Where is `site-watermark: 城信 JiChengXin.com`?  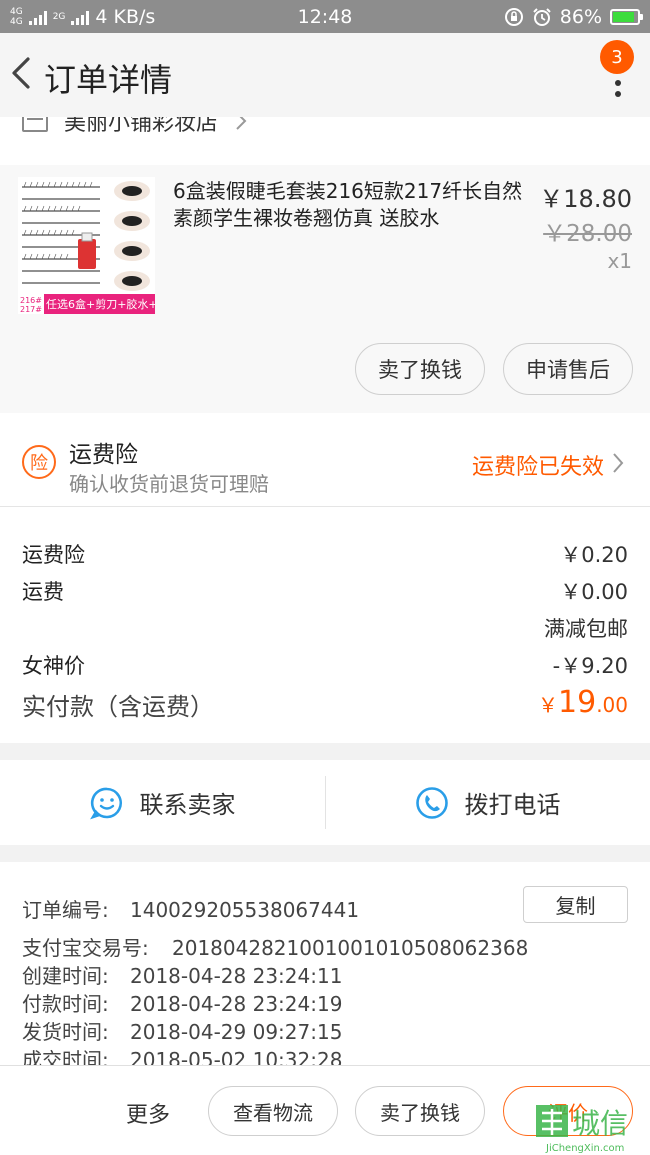 site-watermark: 城信 JiChengXin.com is located at coordinates (582, 1129).